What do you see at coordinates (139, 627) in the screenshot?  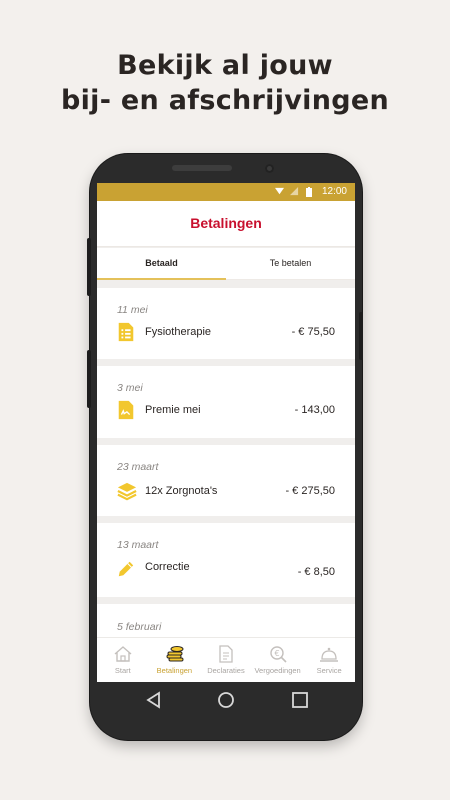 I see `payment-date: 5 februari` at bounding box center [139, 627].